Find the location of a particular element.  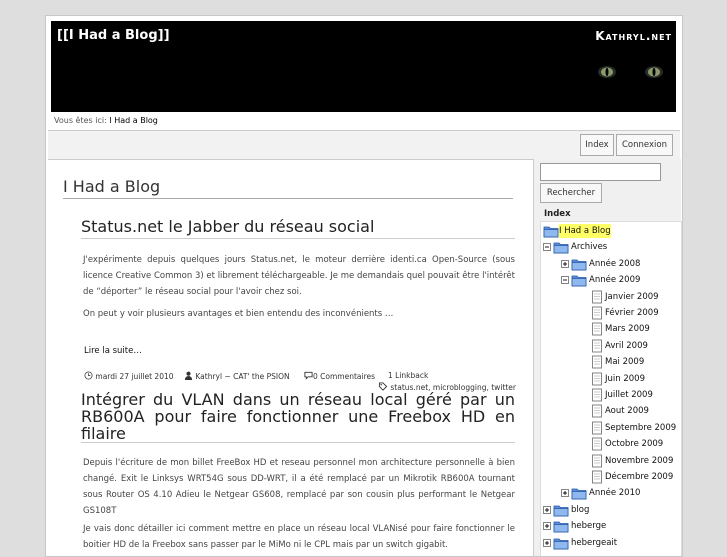

tree-node-label: Septembre 2009 is located at coordinates (640, 428).